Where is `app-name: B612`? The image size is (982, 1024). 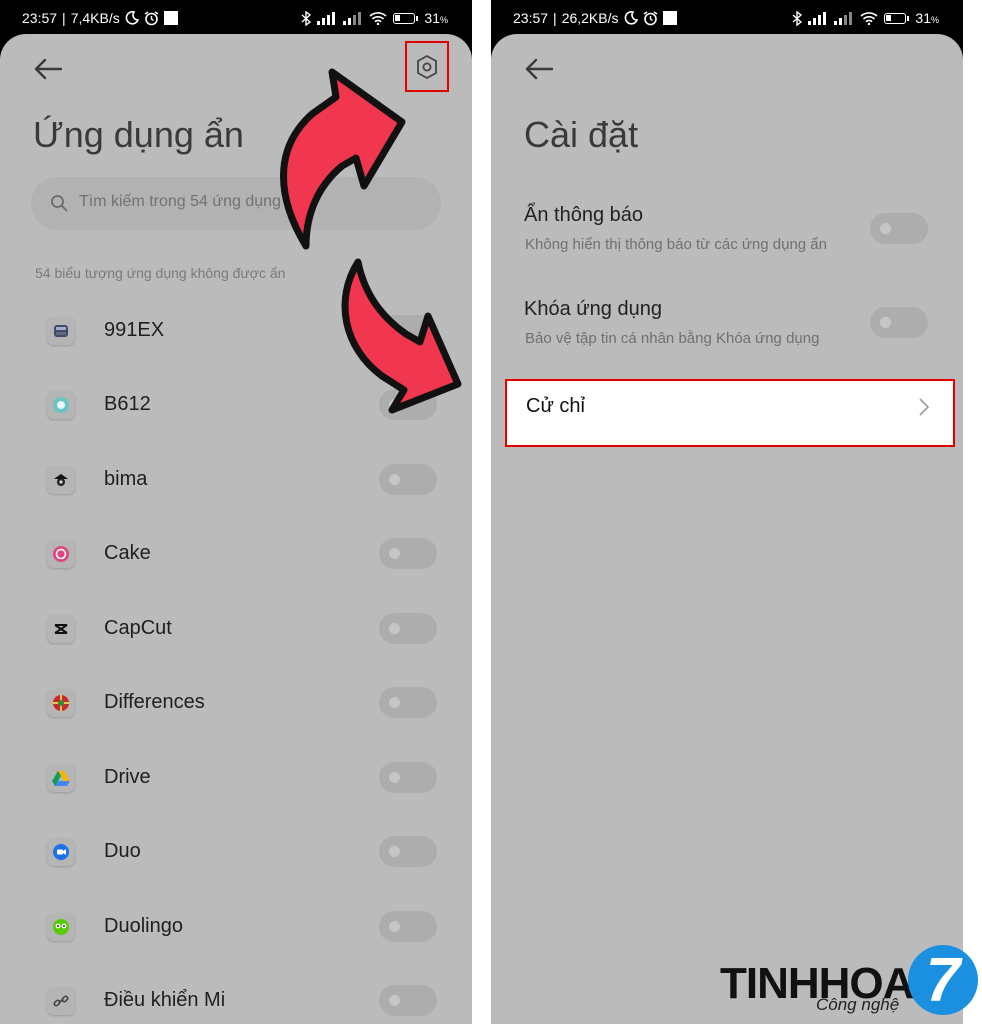
app-name: B612 is located at coordinates (127, 404).